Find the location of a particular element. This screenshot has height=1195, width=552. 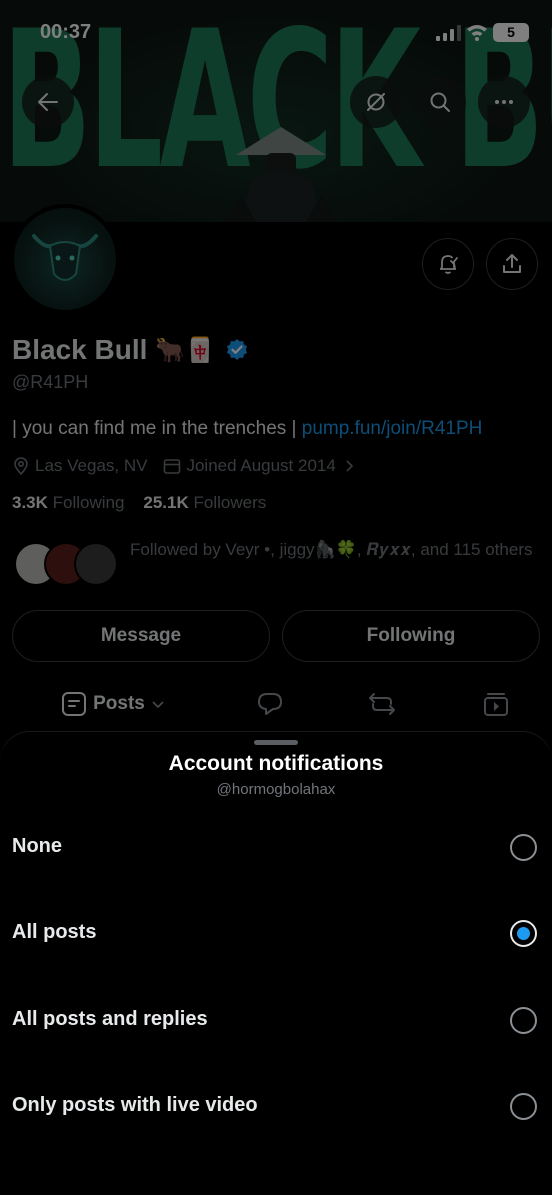

option-label: All posts and replies is located at coordinates (110, 1019).